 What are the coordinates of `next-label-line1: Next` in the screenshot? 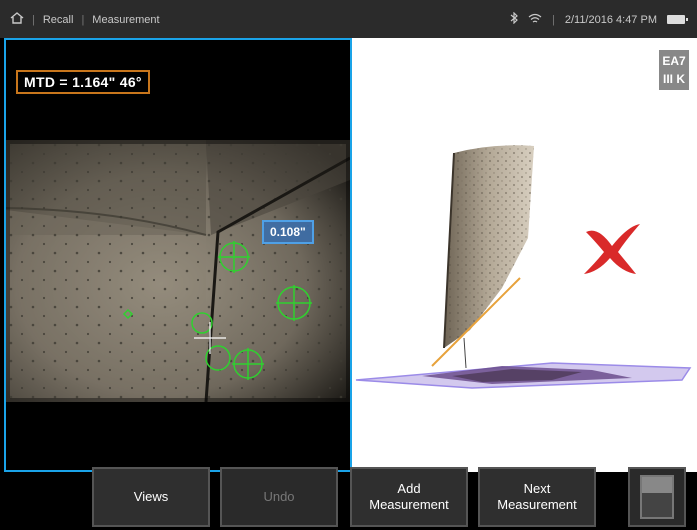 It's located at (537, 488).